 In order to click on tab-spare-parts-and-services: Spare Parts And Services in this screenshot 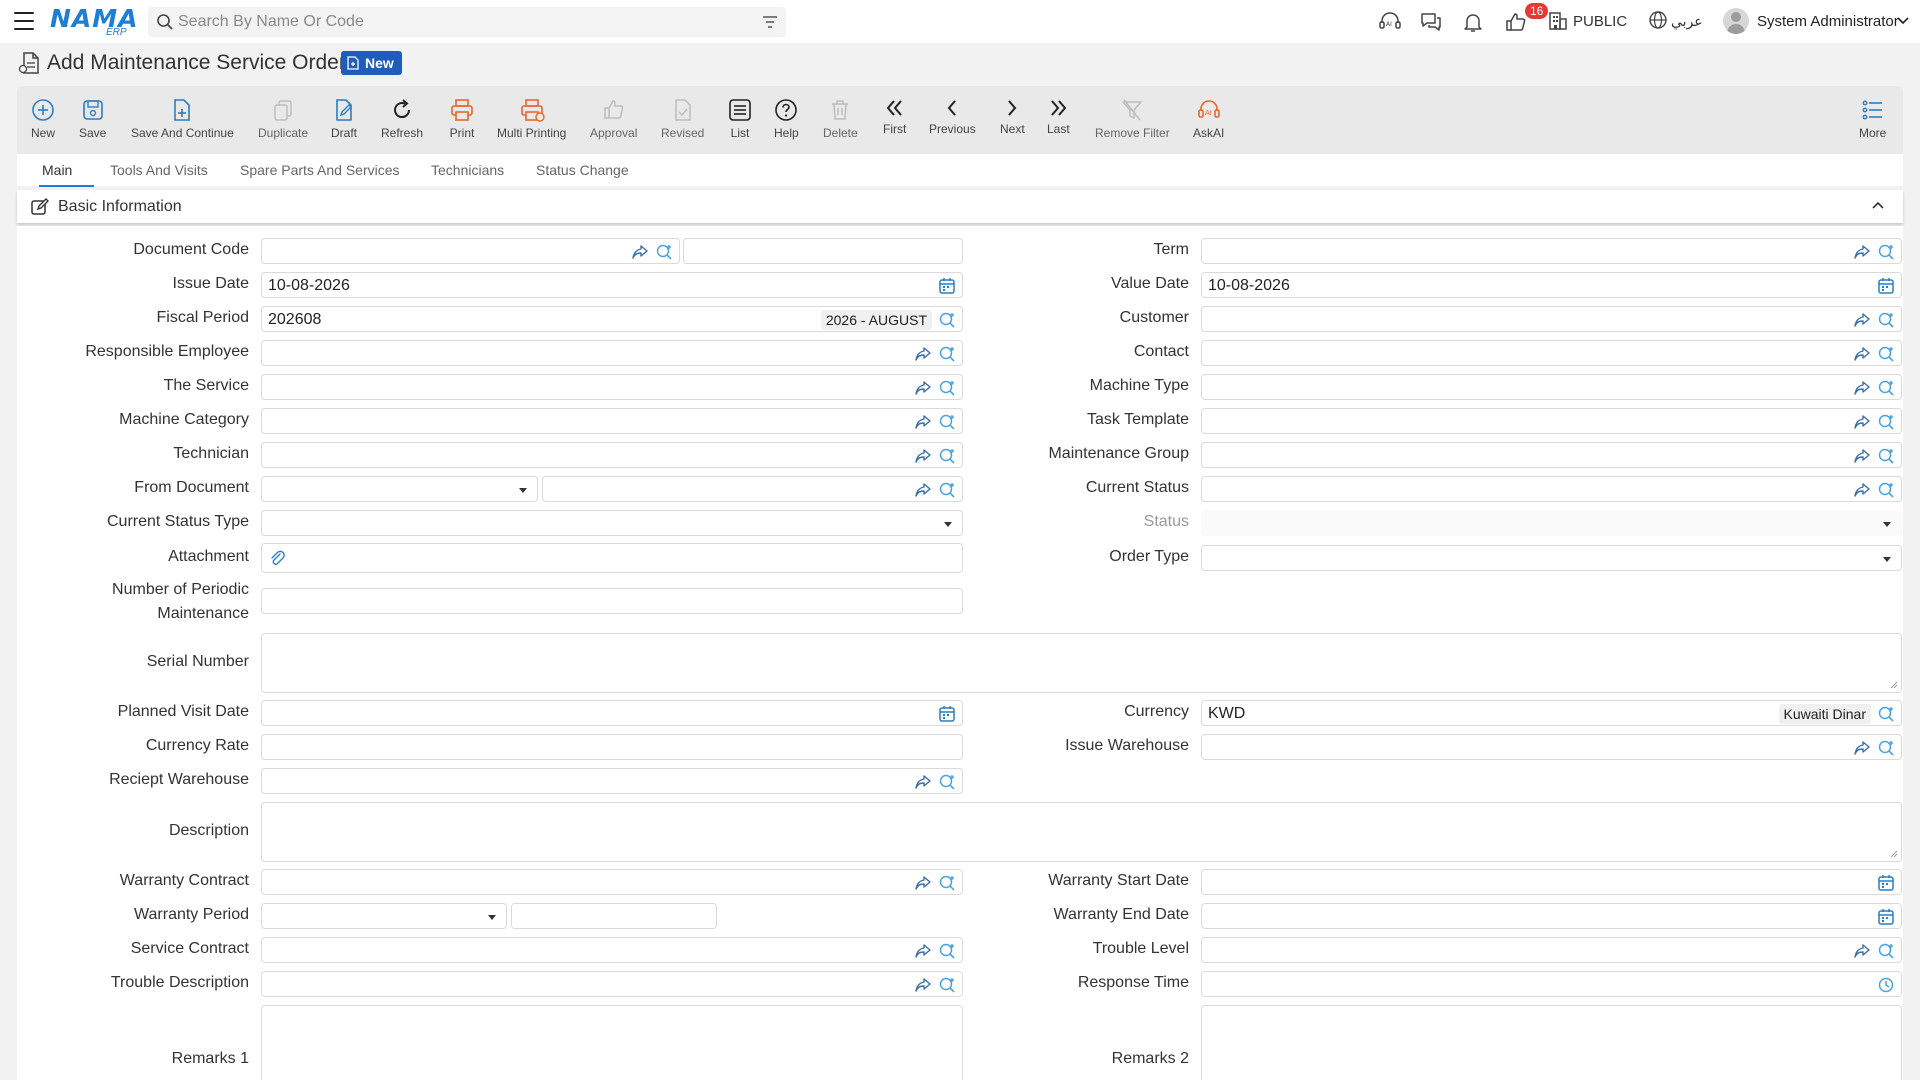, I will do `click(320, 170)`.